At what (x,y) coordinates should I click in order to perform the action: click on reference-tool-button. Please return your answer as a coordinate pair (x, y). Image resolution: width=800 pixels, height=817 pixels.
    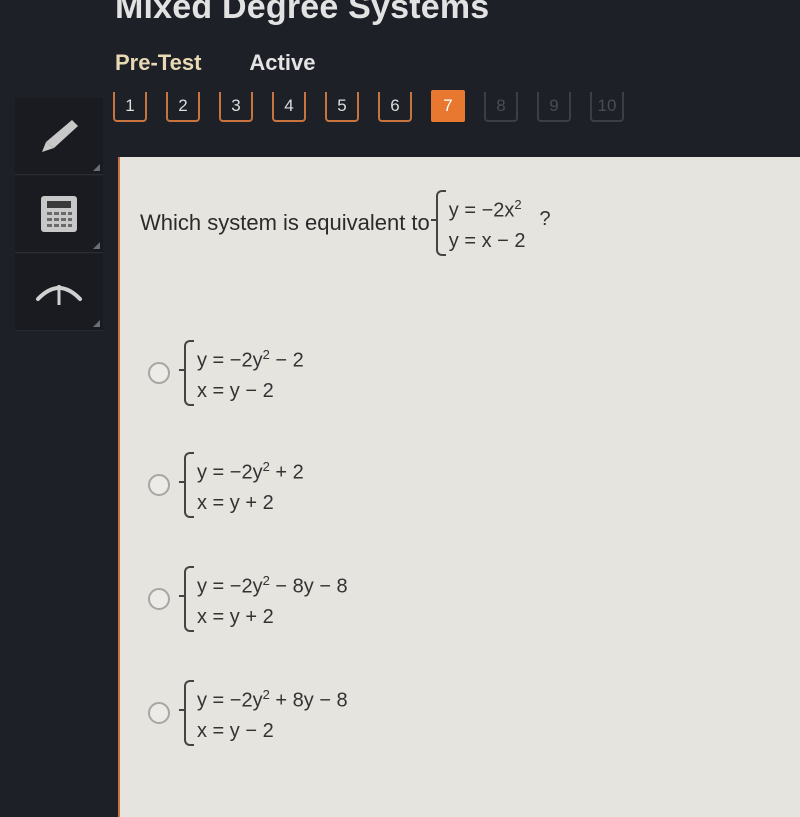
    Looking at the image, I should click on (59, 292).